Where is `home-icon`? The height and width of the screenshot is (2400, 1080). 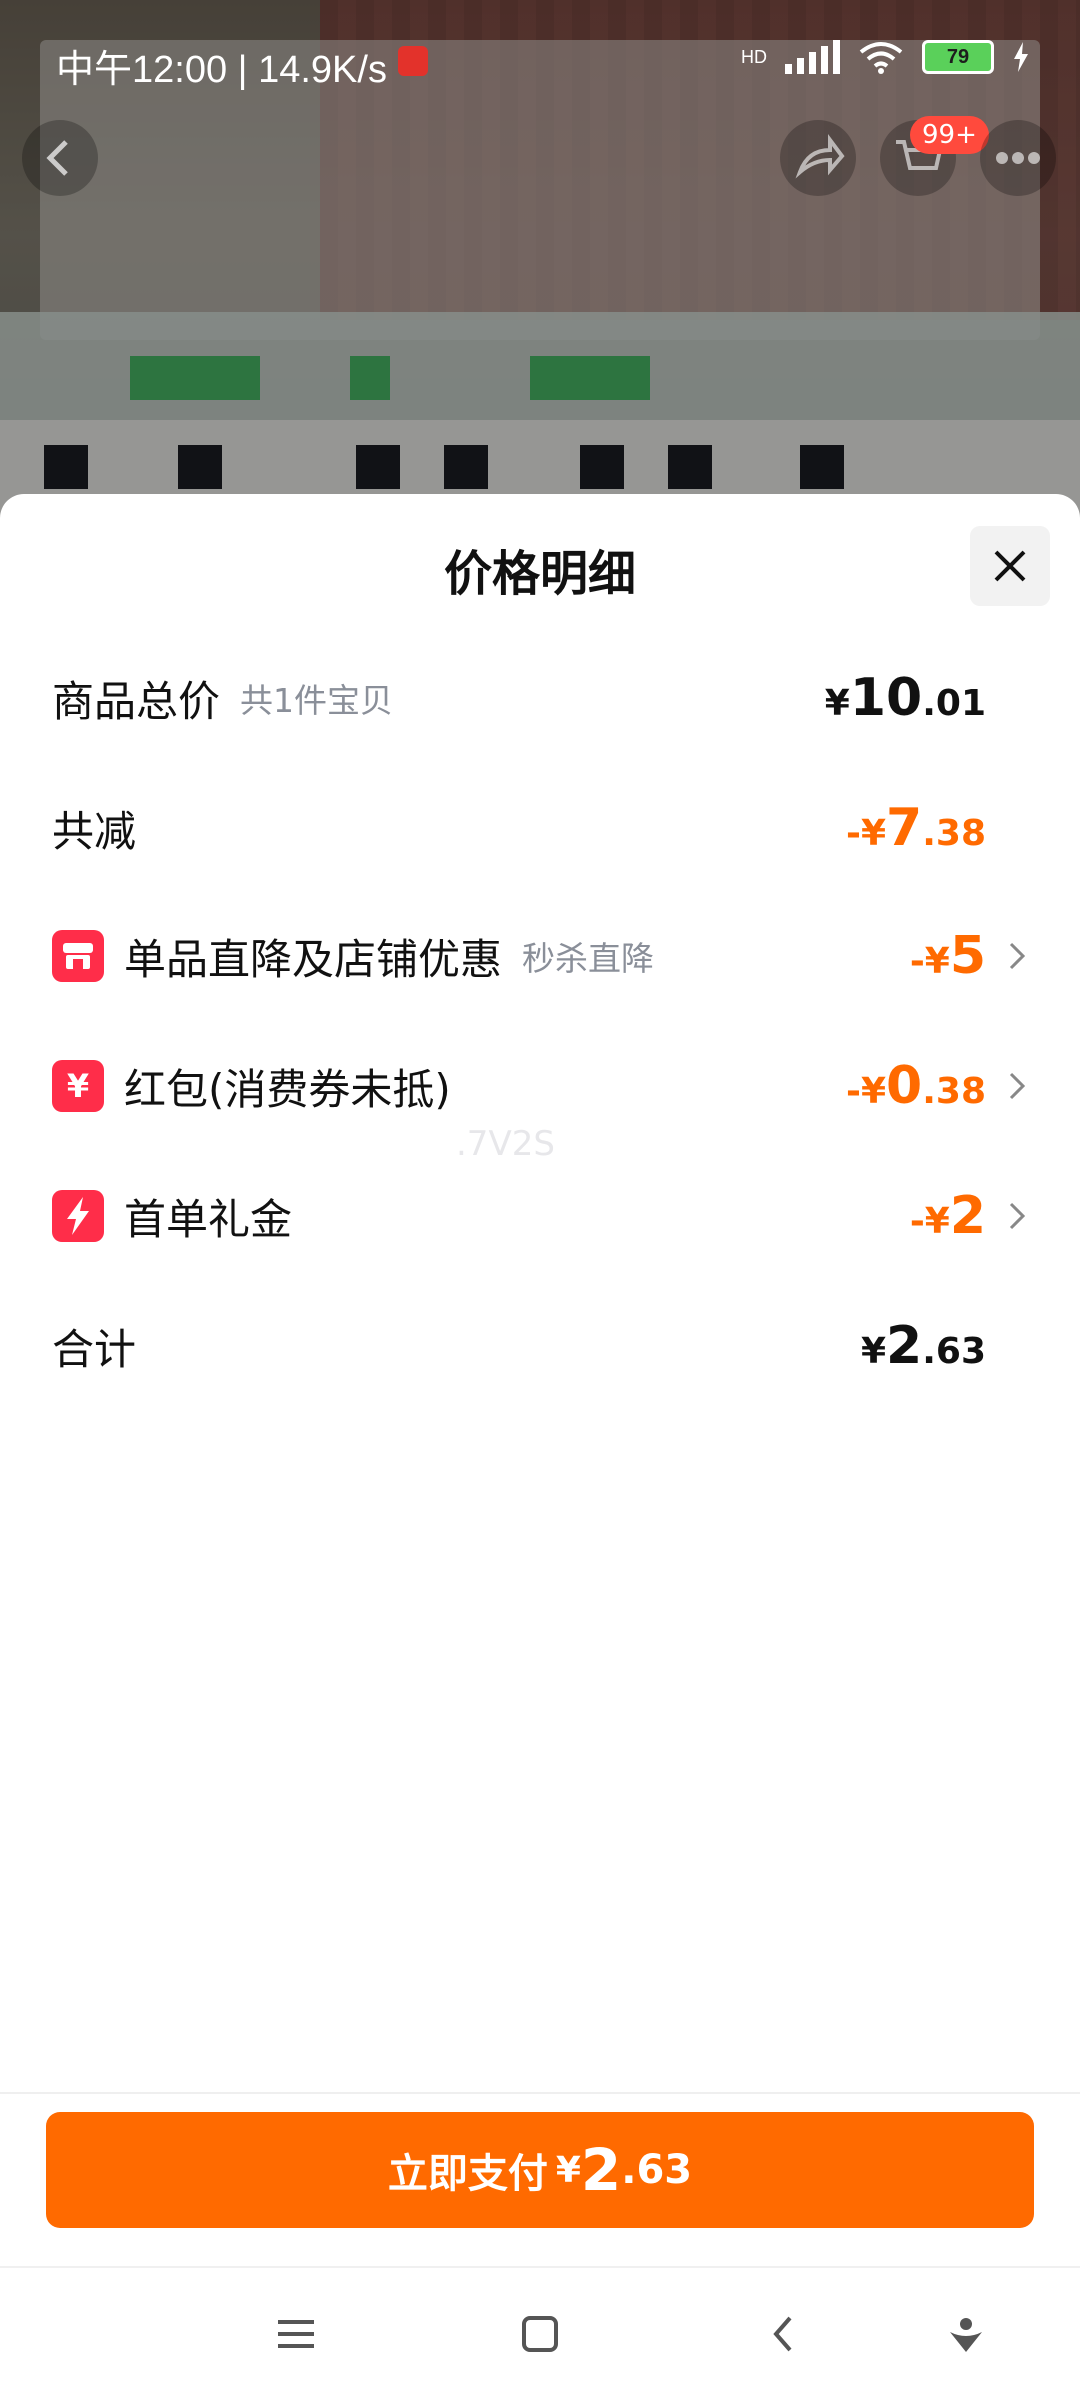
home-icon is located at coordinates (540, 2334).